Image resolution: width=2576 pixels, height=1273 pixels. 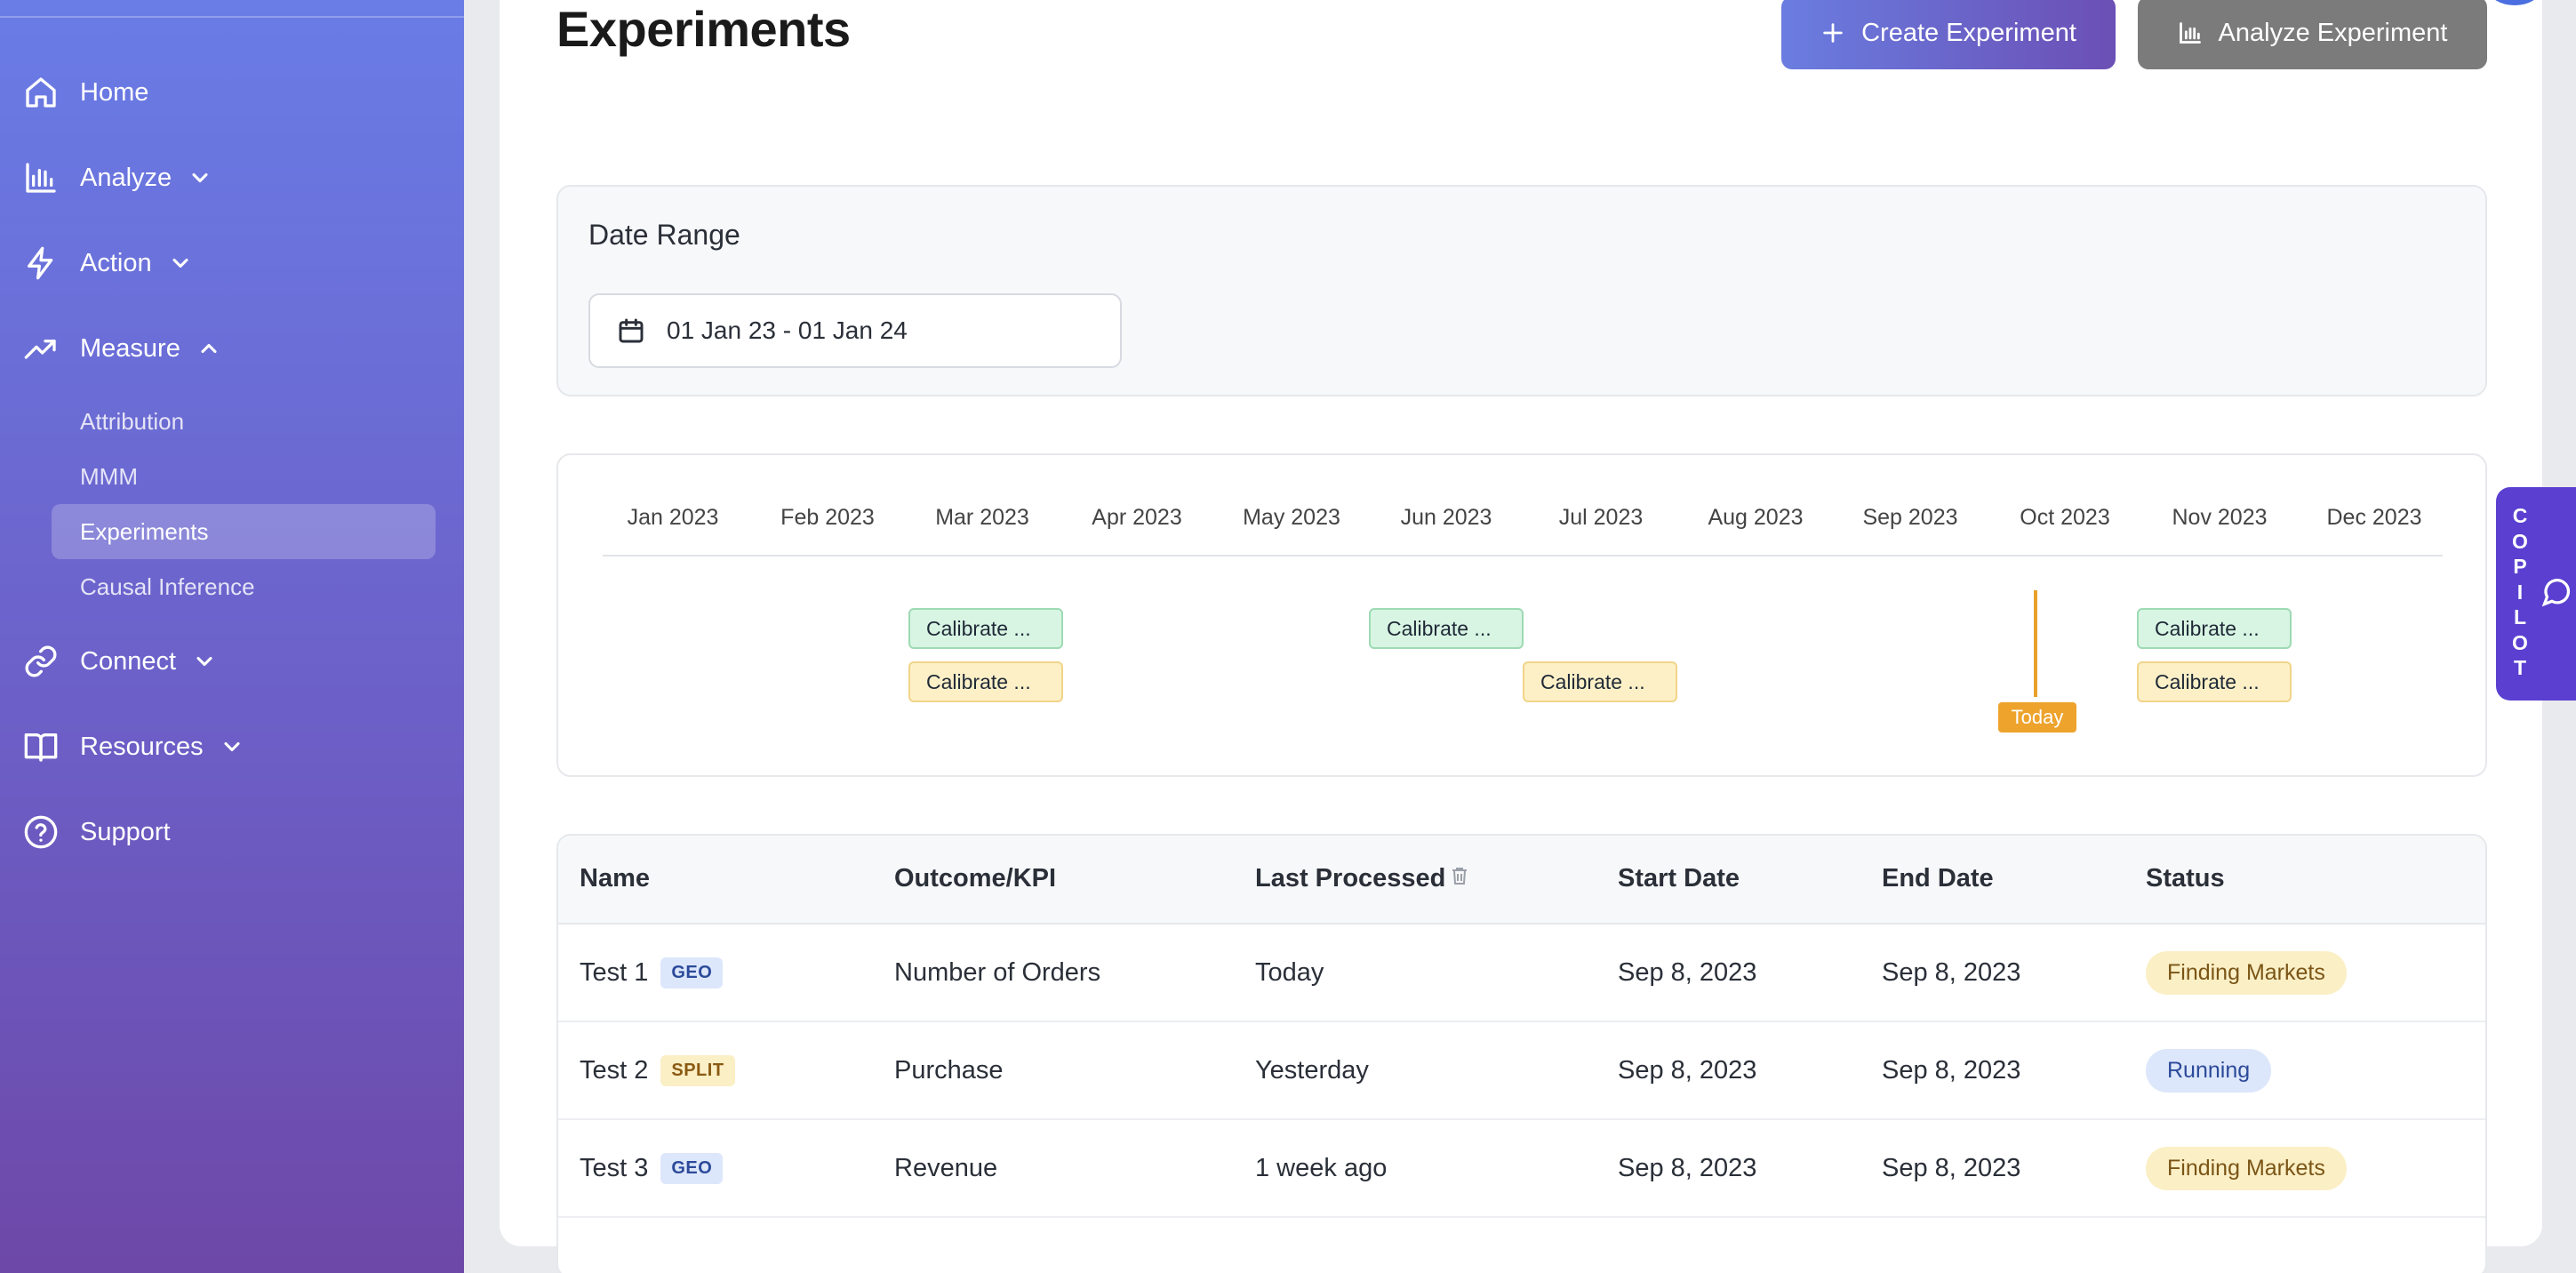 What do you see at coordinates (130, 348) in the screenshot?
I see `sidebar-item-label: Measure` at bounding box center [130, 348].